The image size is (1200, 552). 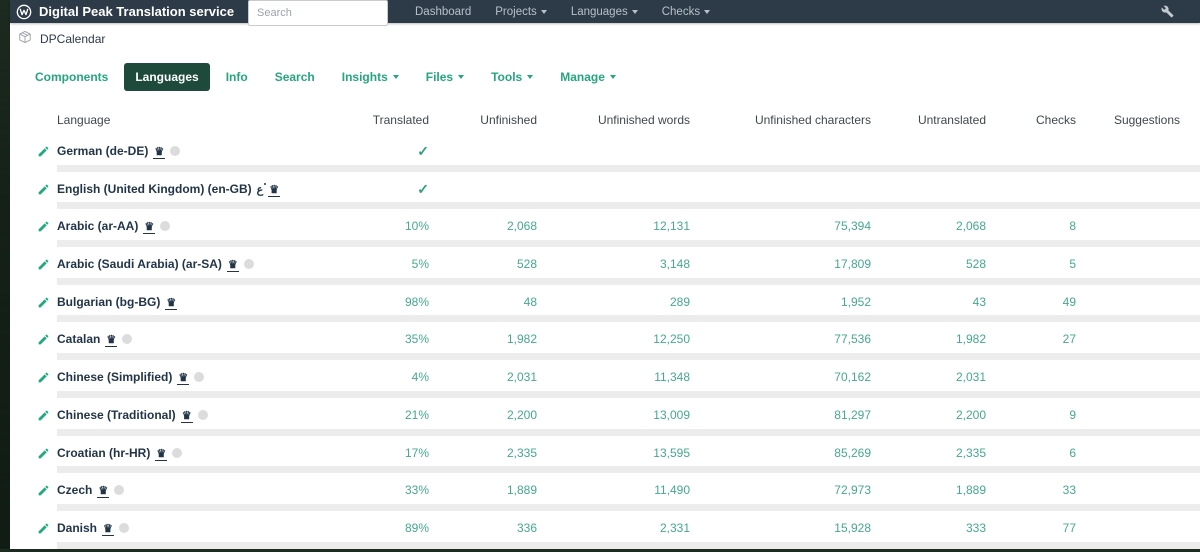 What do you see at coordinates (1167, 14) in the screenshot?
I see `wrench-icon` at bounding box center [1167, 14].